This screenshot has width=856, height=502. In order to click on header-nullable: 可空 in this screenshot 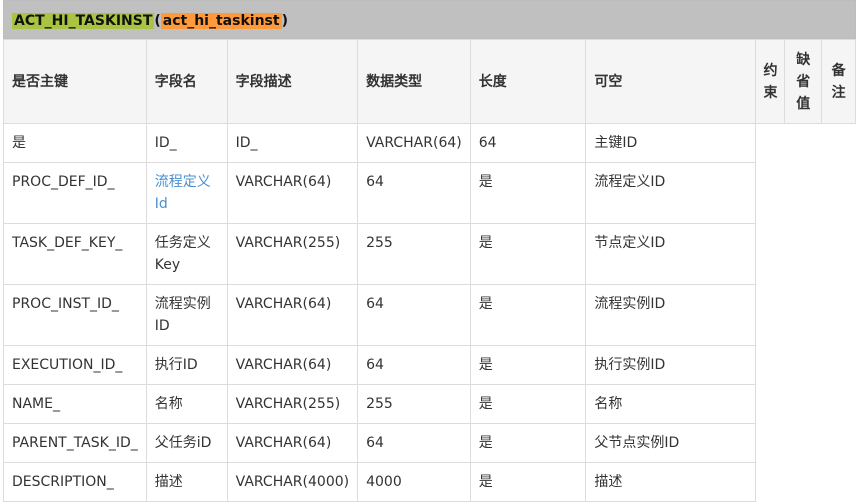, I will do `click(671, 81)`.